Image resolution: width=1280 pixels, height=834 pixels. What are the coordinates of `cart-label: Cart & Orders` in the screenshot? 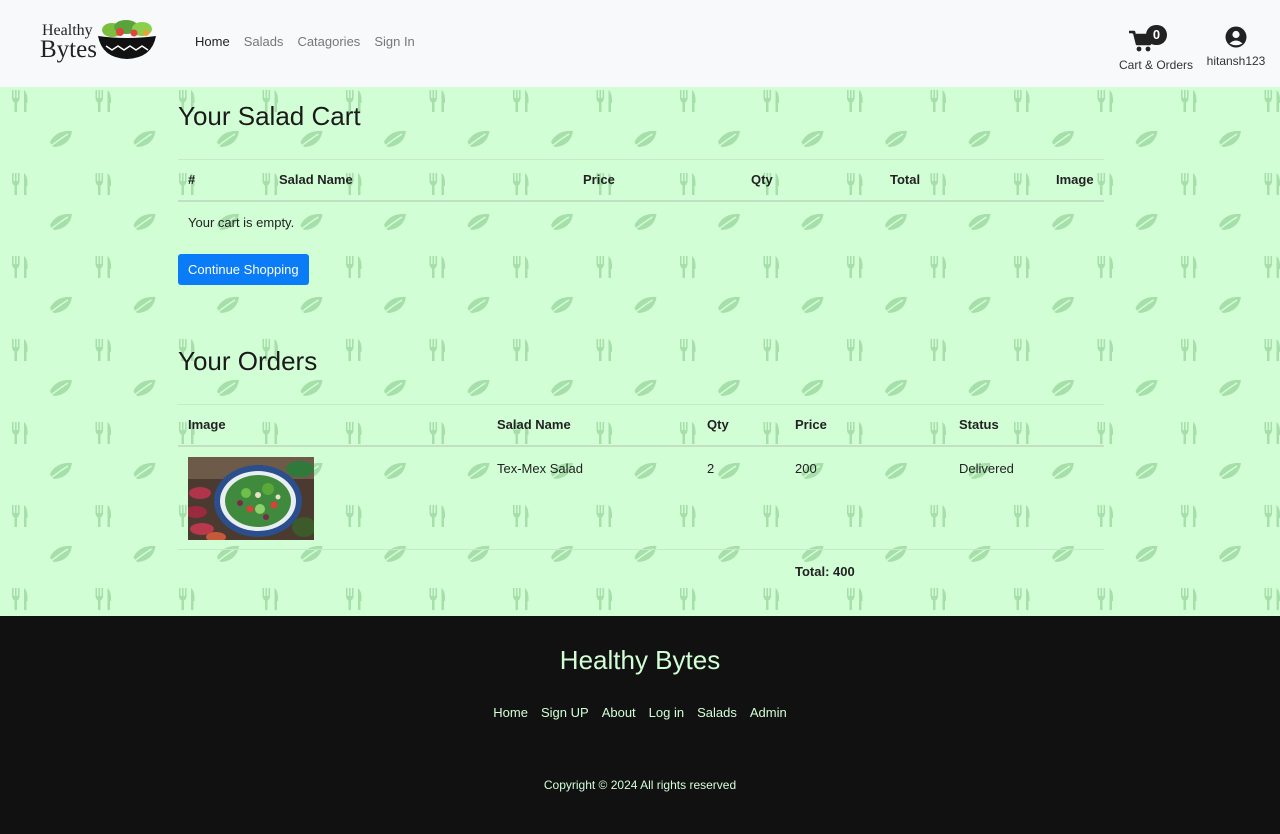 It's located at (1155, 65).